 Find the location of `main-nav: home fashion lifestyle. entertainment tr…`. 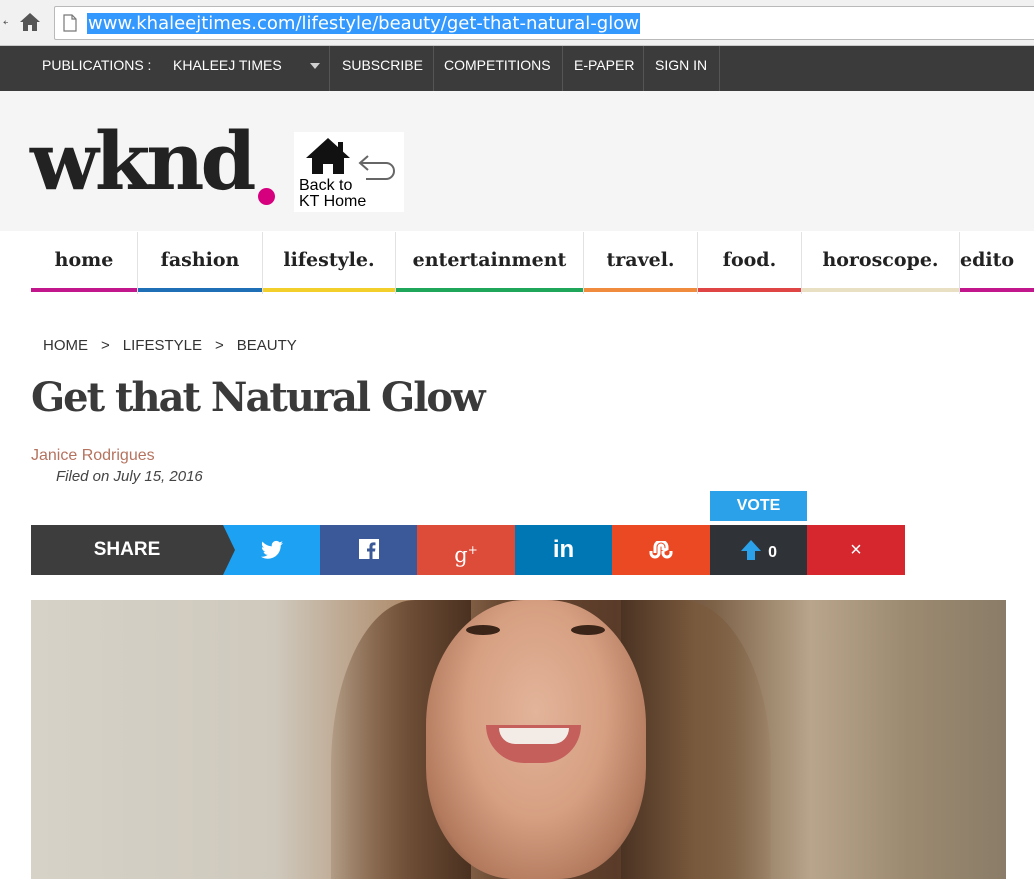

main-nav: home fashion lifestyle. entertainment tr… is located at coordinates (532, 263).